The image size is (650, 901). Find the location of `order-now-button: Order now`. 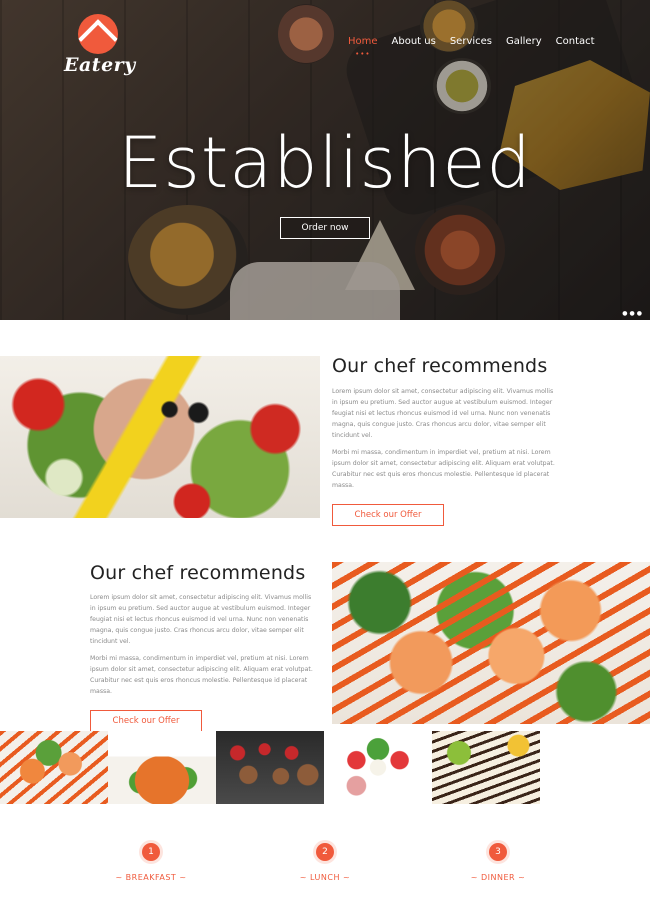

order-now-button: Order now is located at coordinates (325, 228).